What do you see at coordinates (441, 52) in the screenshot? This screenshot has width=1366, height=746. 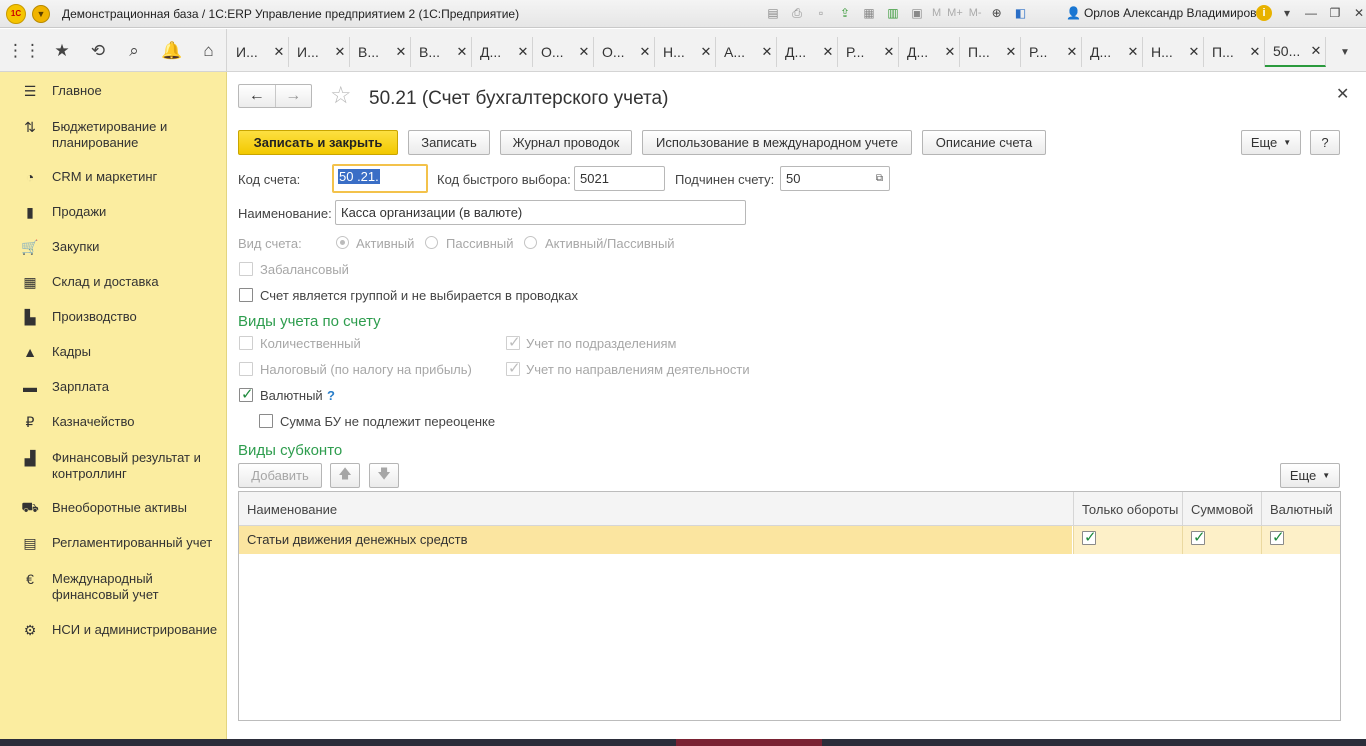 I see `tab-4: В... ✕` at bounding box center [441, 52].